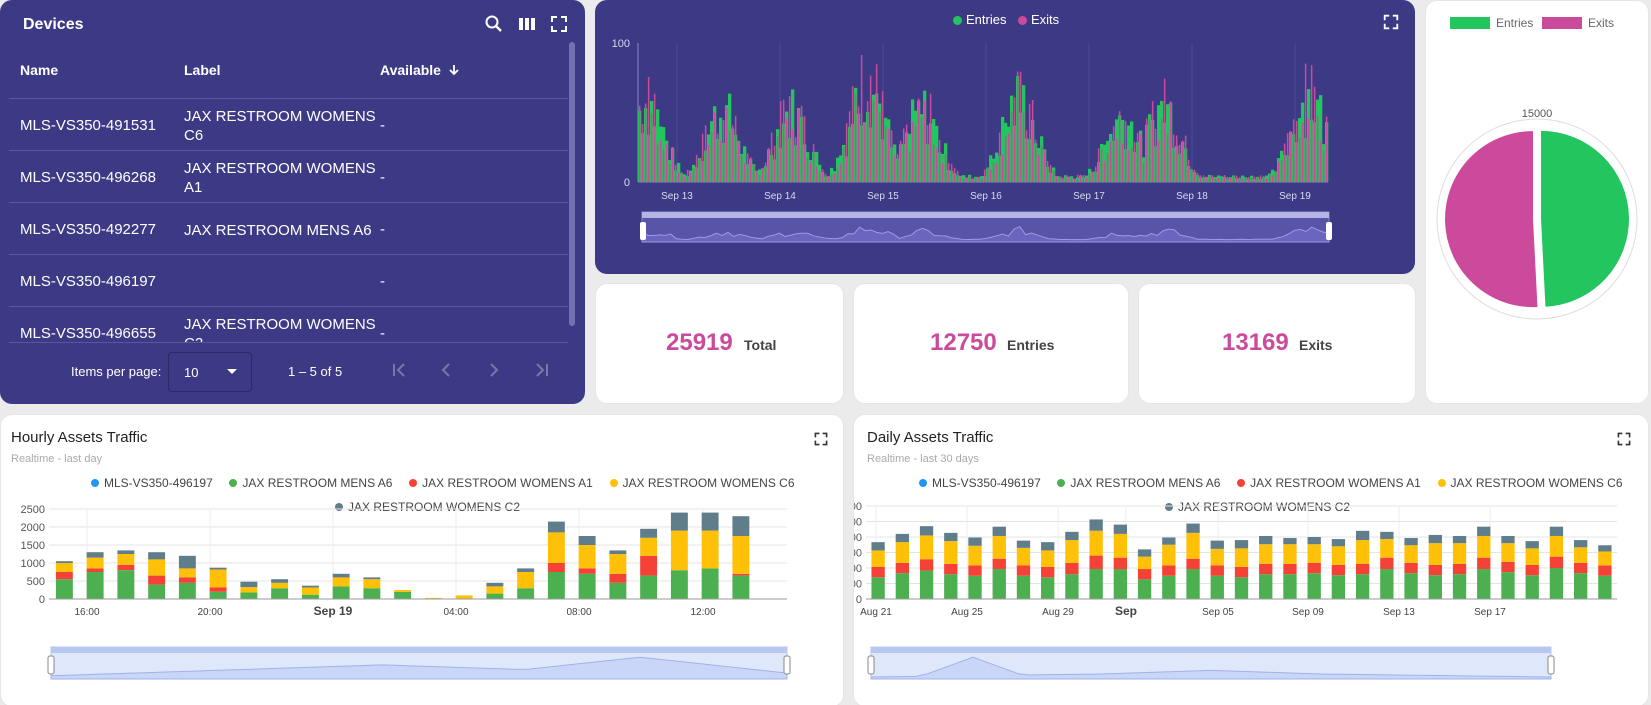 Image resolution: width=1651 pixels, height=705 pixels. I want to click on navigator-left-handle, so click(643, 231).